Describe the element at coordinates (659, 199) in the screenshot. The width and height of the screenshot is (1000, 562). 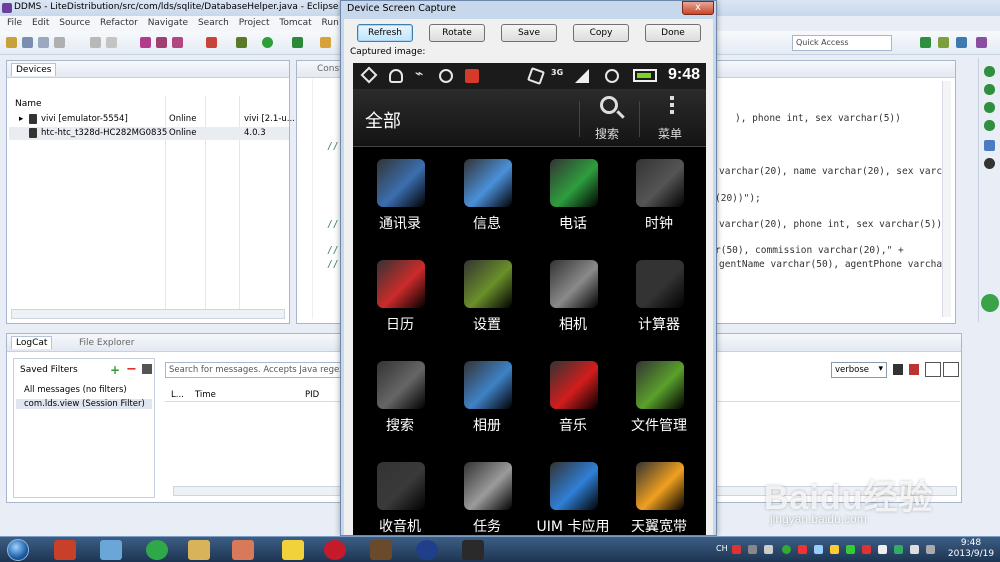
I see `app-launcher-item: 时钟` at that location.